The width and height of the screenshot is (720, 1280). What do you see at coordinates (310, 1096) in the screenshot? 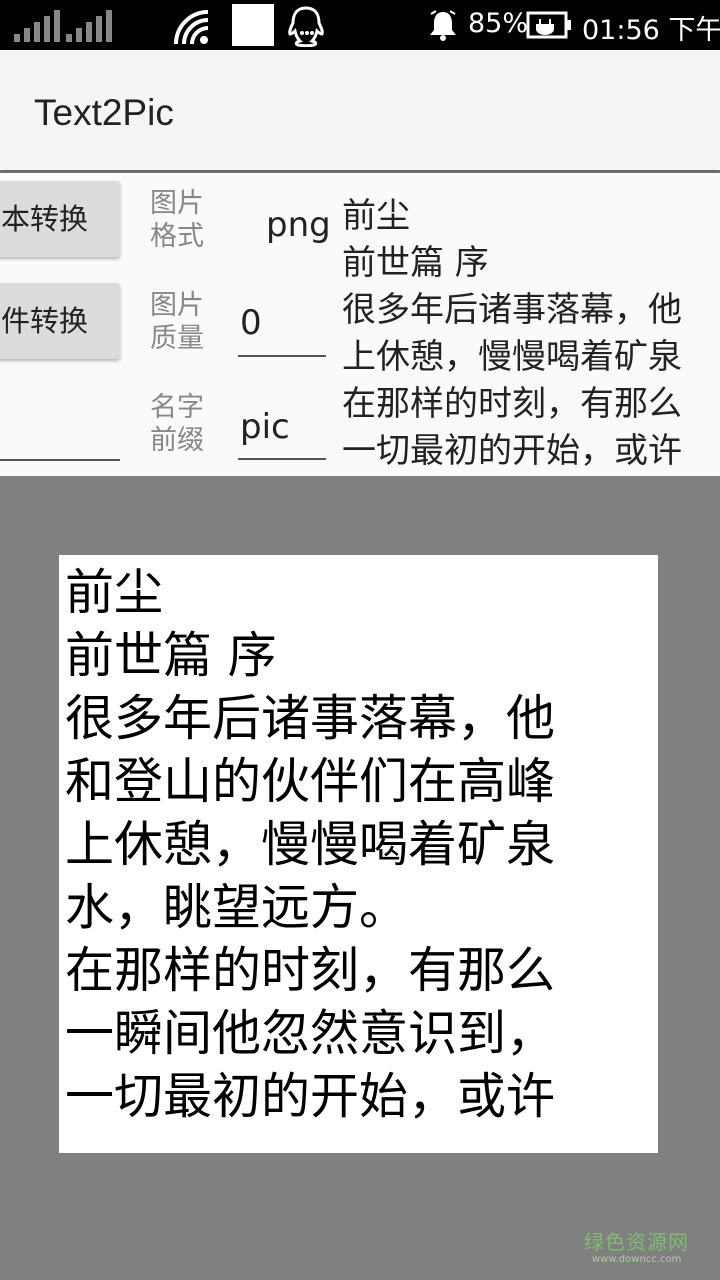
I see `result-line: 一切最初的开始，或许` at bounding box center [310, 1096].